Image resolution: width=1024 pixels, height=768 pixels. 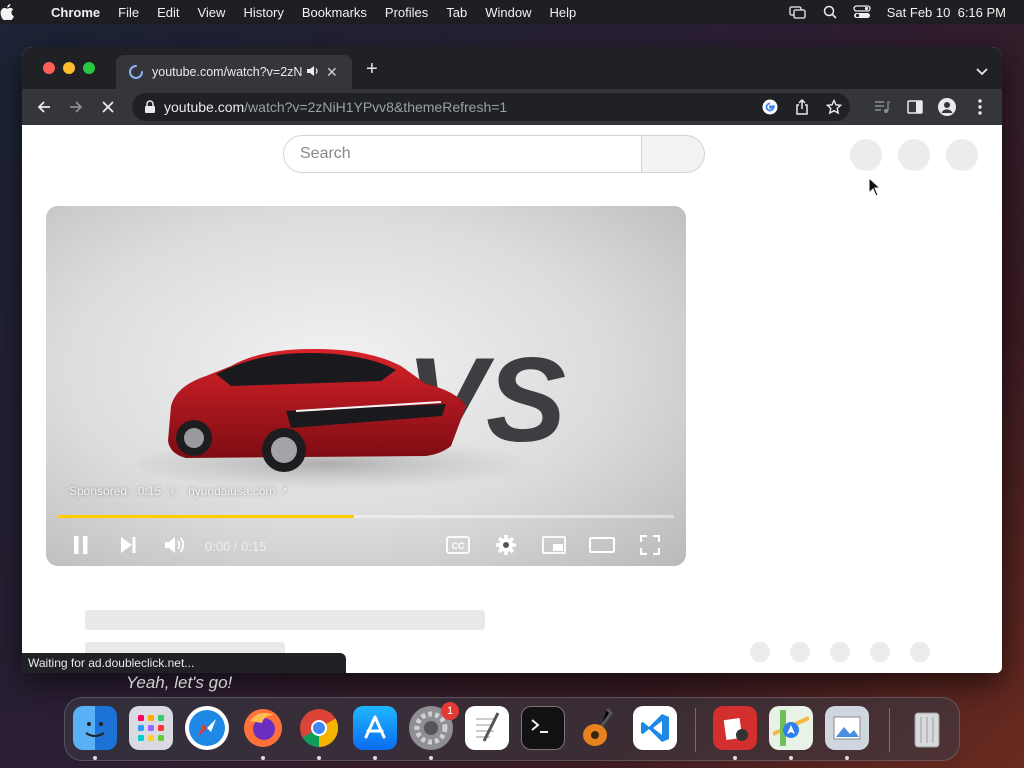 I want to click on back-arrow-icon, so click(x=44, y=107).